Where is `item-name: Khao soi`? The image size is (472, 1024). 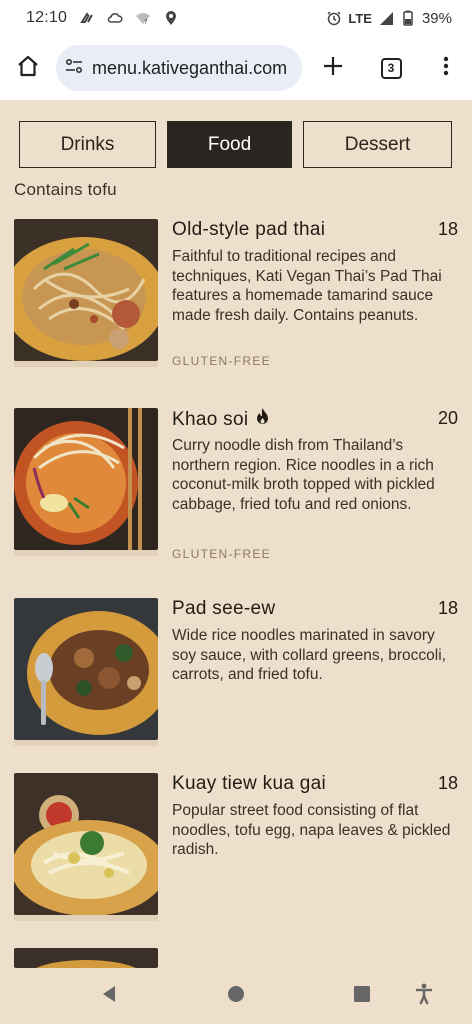 item-name: Khao soi is located at coordinates (210, 419).